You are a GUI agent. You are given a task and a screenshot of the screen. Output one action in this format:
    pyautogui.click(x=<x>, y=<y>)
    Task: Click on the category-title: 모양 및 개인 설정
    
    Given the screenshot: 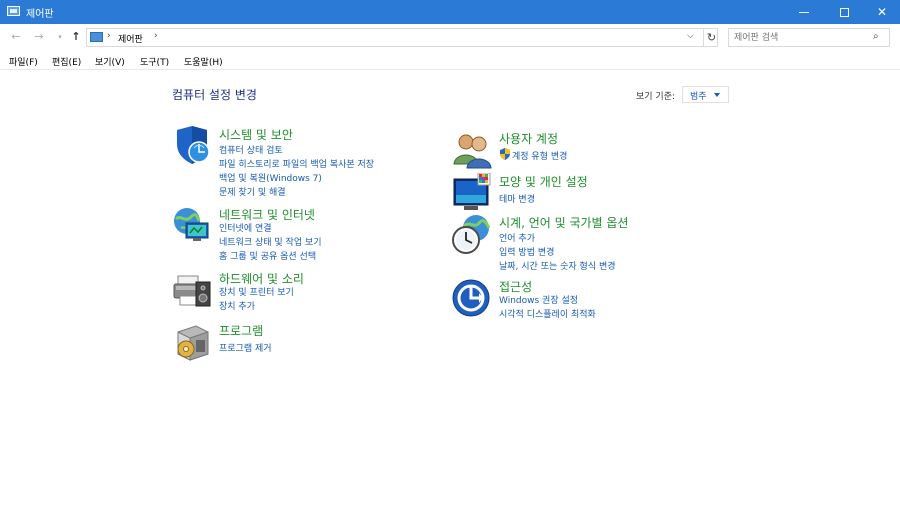 What is the action you would take?
    pyautogui.click(x=543, y=181)
    